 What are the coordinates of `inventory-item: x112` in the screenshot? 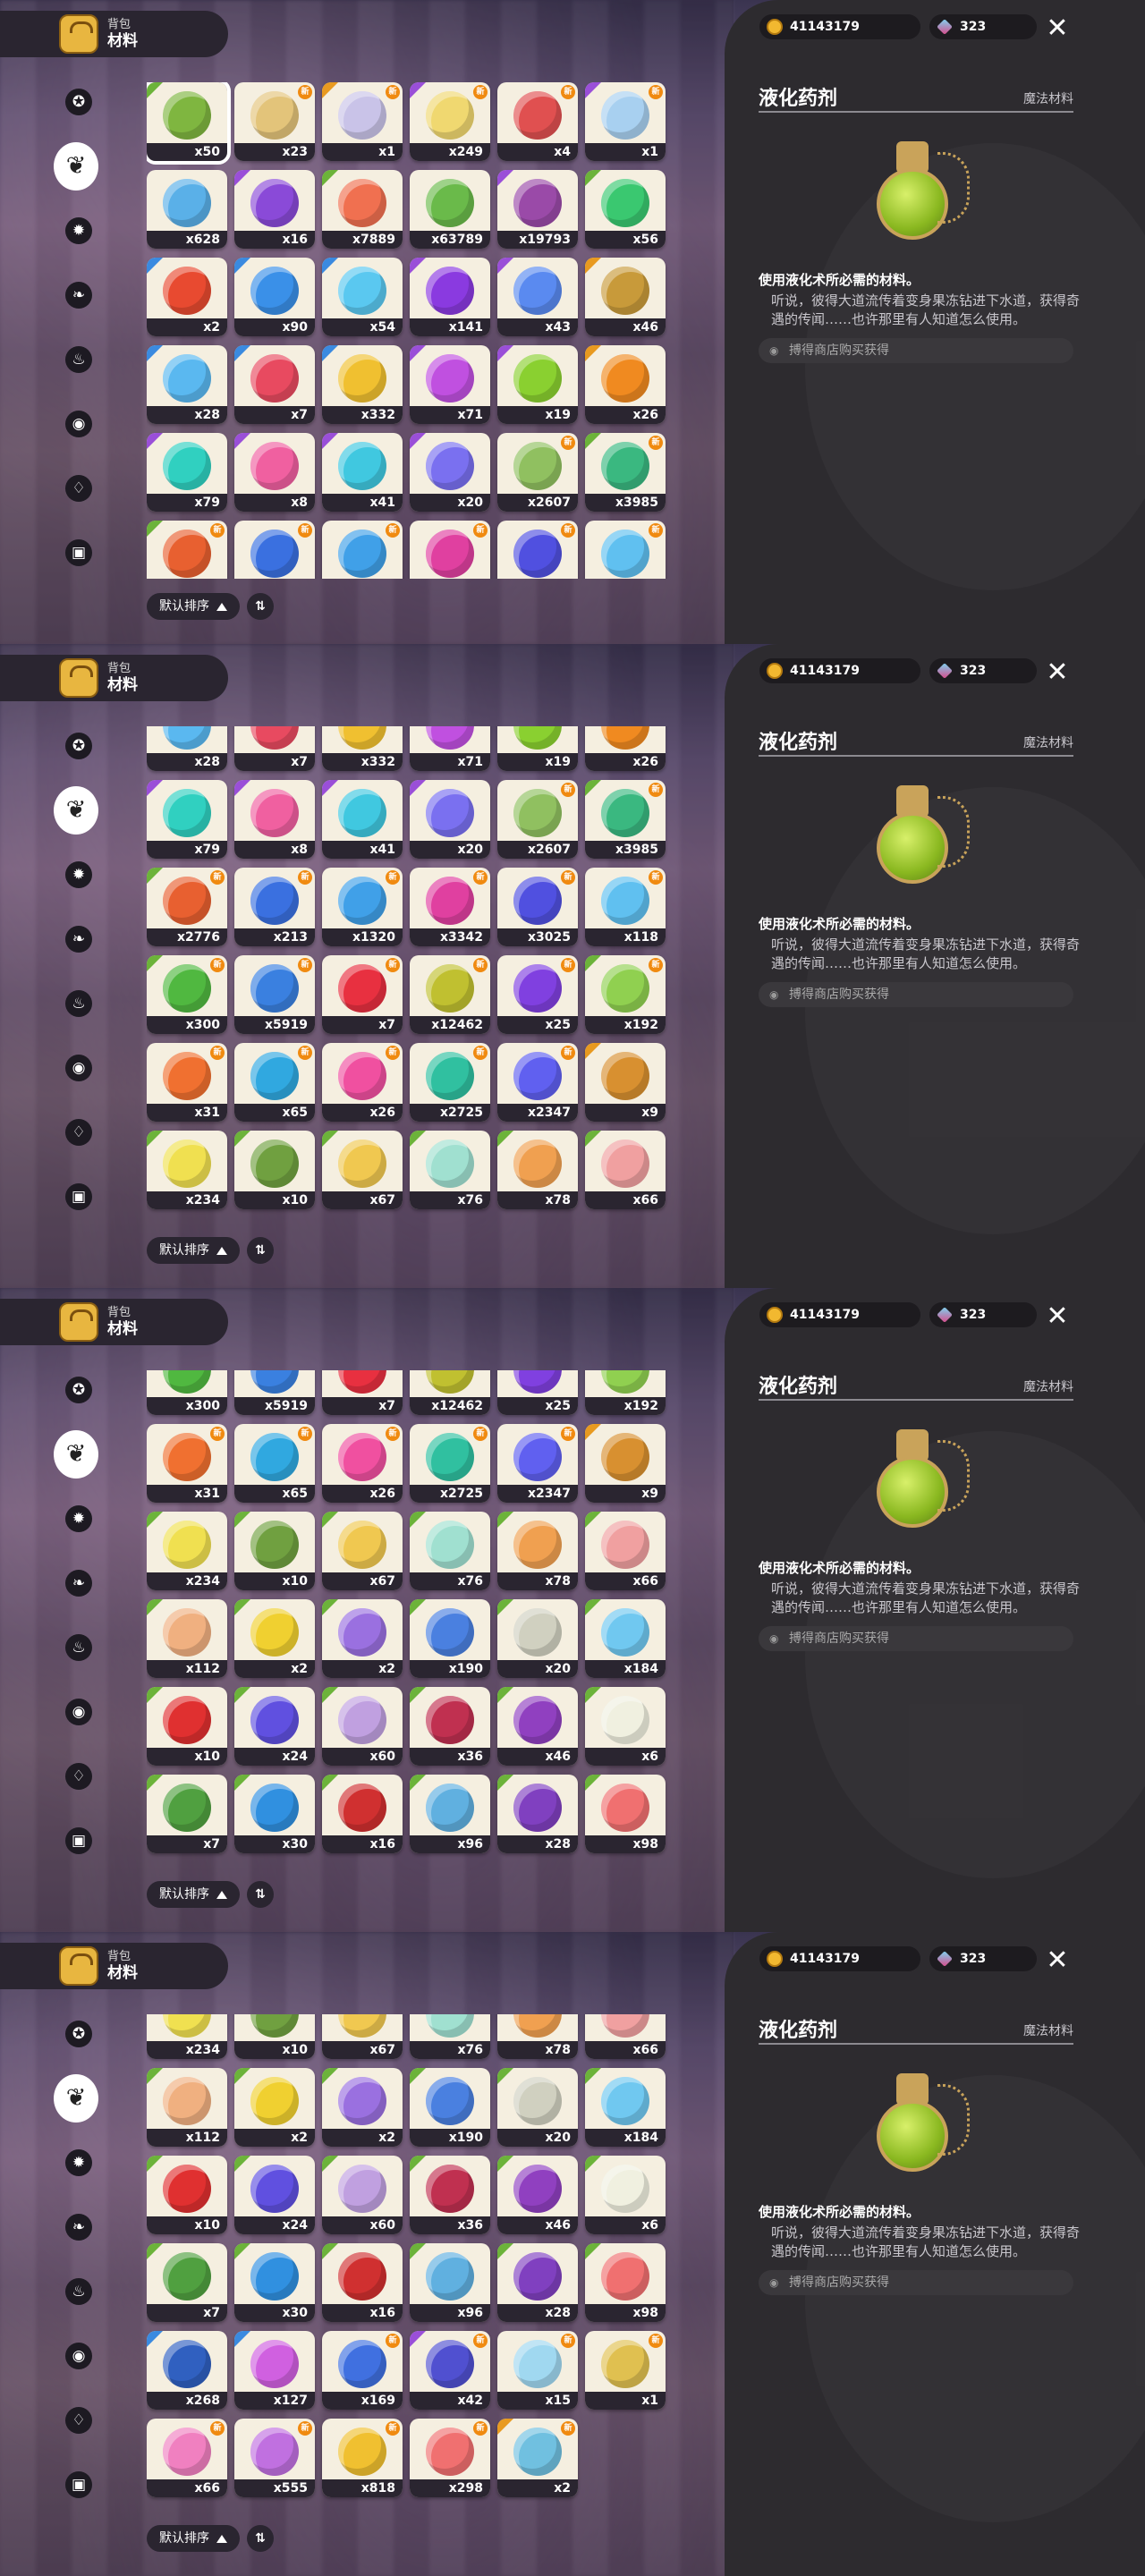 It's located at (187, 2107).